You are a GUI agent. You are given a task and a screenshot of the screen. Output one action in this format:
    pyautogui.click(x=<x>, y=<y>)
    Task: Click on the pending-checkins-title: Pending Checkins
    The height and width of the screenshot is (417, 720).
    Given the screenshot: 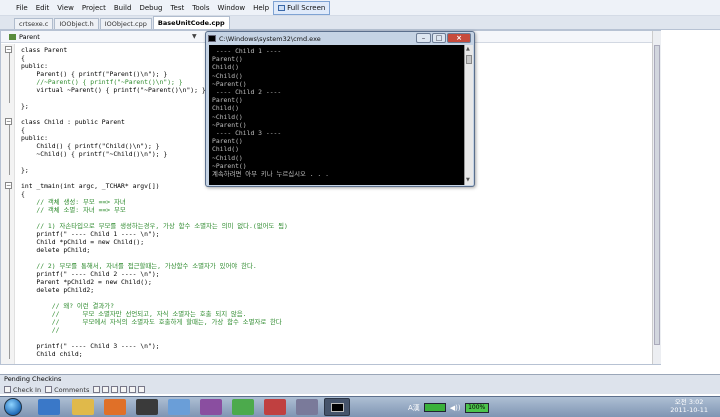 What is the action you would take?
    pyautogui.click(x=33, y=379)
    